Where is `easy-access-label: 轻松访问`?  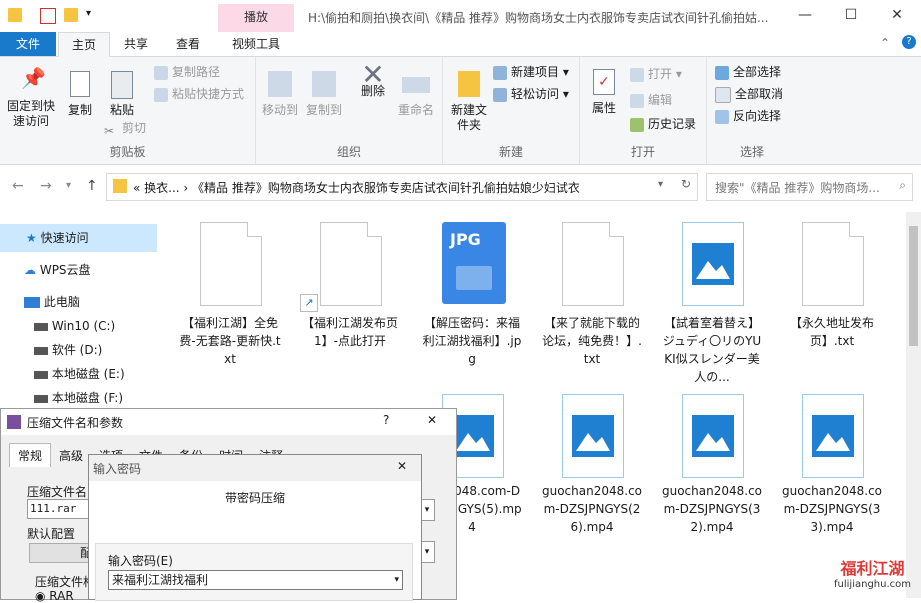
easy-access-label: 轻松访问 is located at coordinates (535, 94).